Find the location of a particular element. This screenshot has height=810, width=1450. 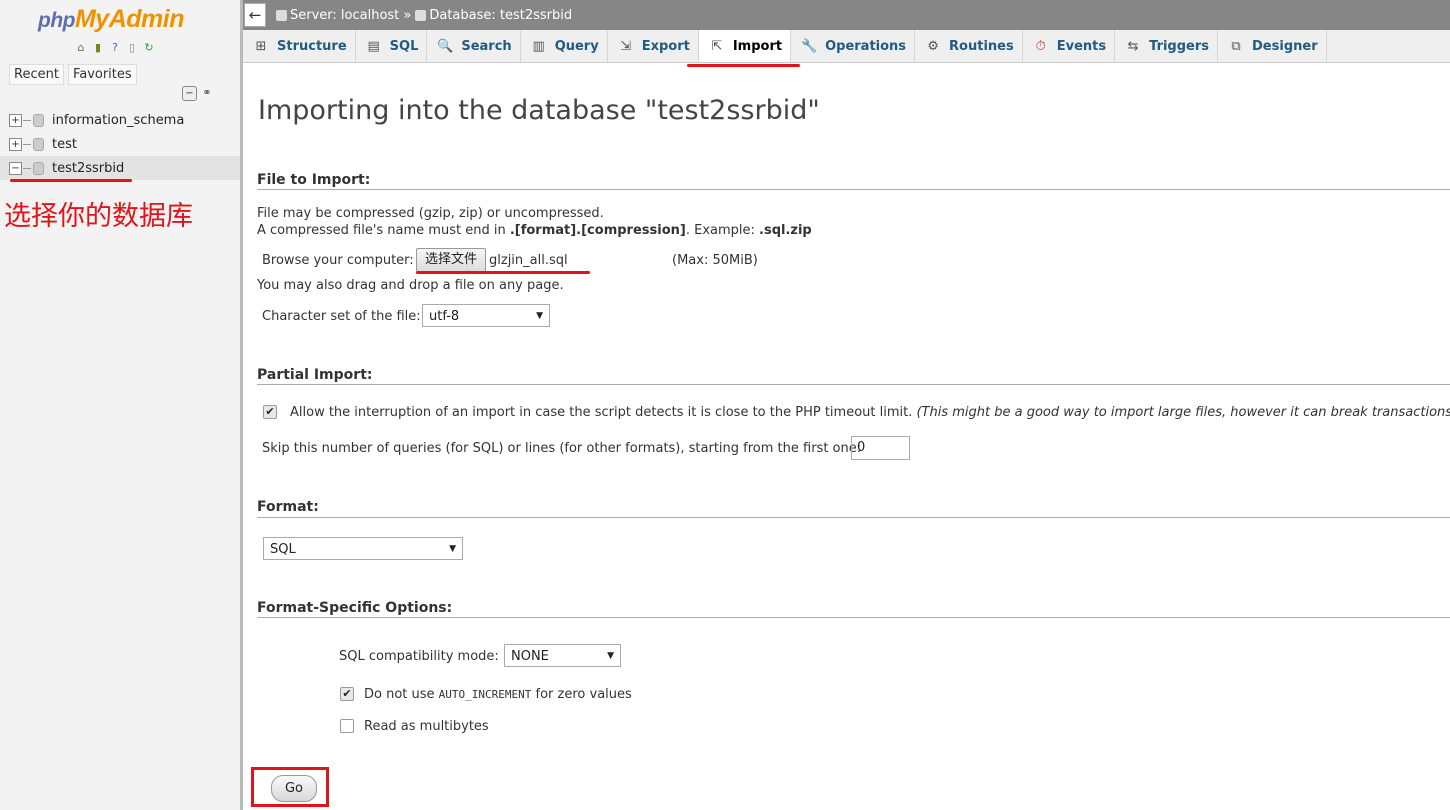

recent-button: Recent is located at coordinates (36, 74).